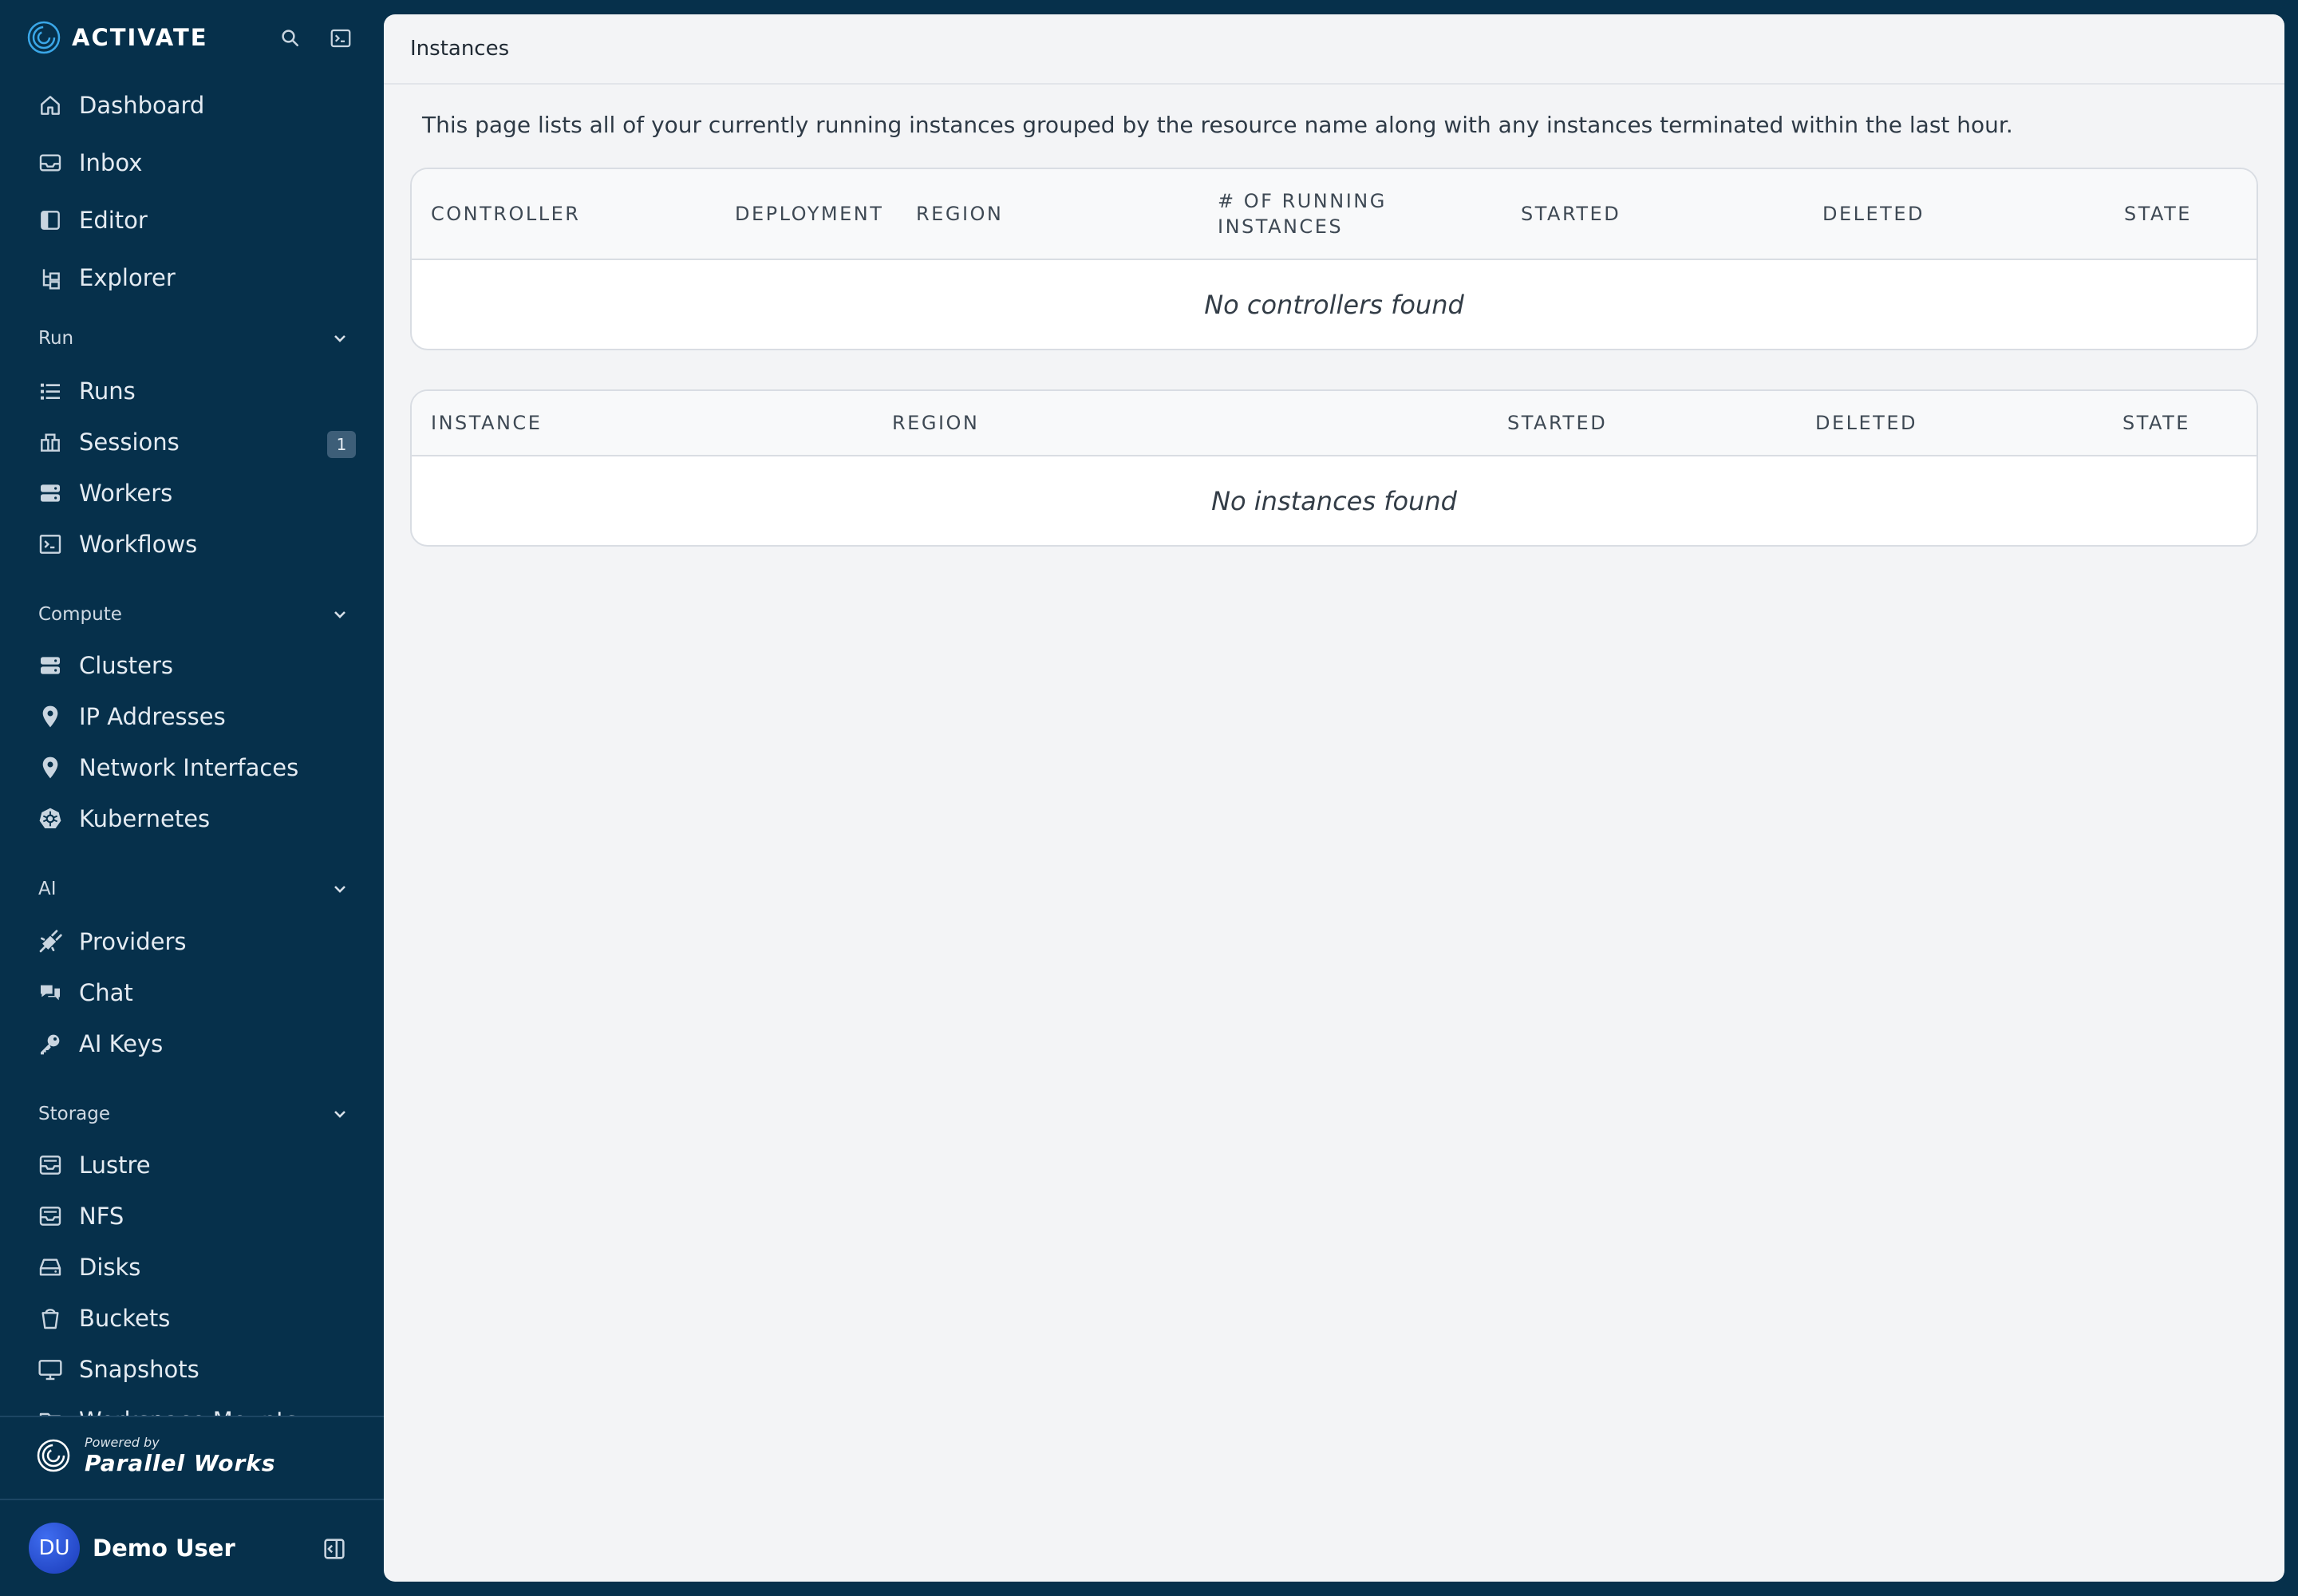 The height and width of the screenshot is (1596, 2298). What do you see at coordinates (196, 221) in the screenshot?
I see `nav-item-editor: Editor` at bounding box center [196, 221].